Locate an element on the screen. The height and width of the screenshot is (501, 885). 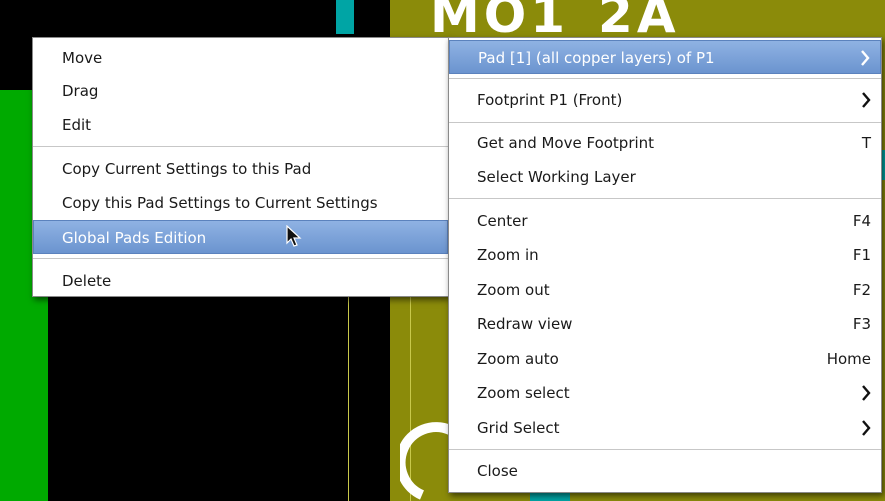
menu-item-global-pads-edition: Global Pads Edition is located at coordinates (240, 237).